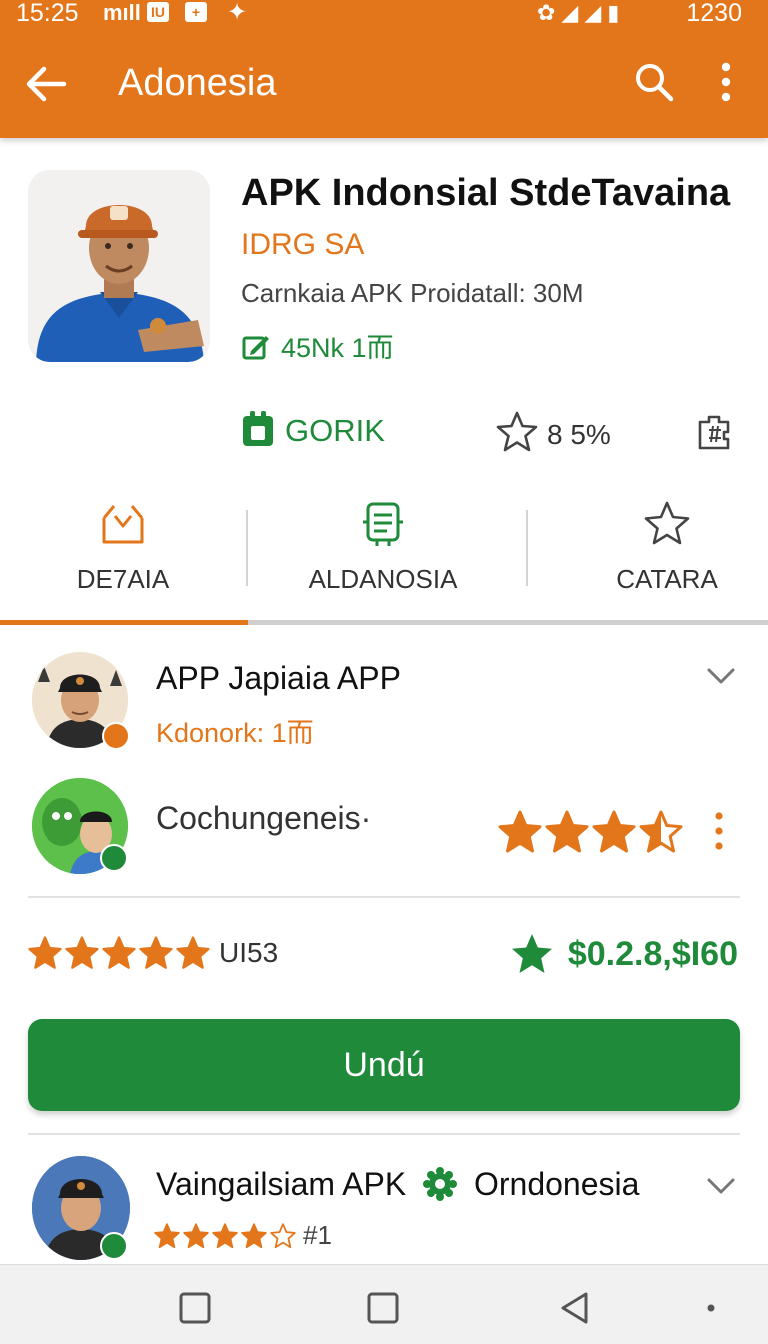 The height and width of the screenshot is (1344, 768). What do you see at coordinates (302, 245) in the screenshot?
I see `publisher-link: IDRG SA` at bounding box center [302, 245].